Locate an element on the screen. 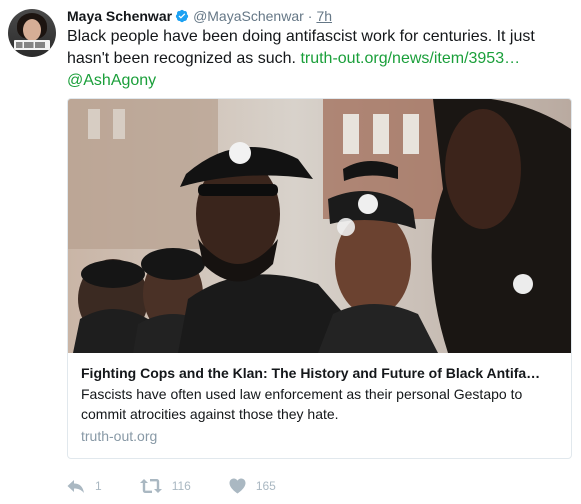 Image resolution: width=581 pixels, height=504 pixels. reply-icon is located at coordinates (75, 486).